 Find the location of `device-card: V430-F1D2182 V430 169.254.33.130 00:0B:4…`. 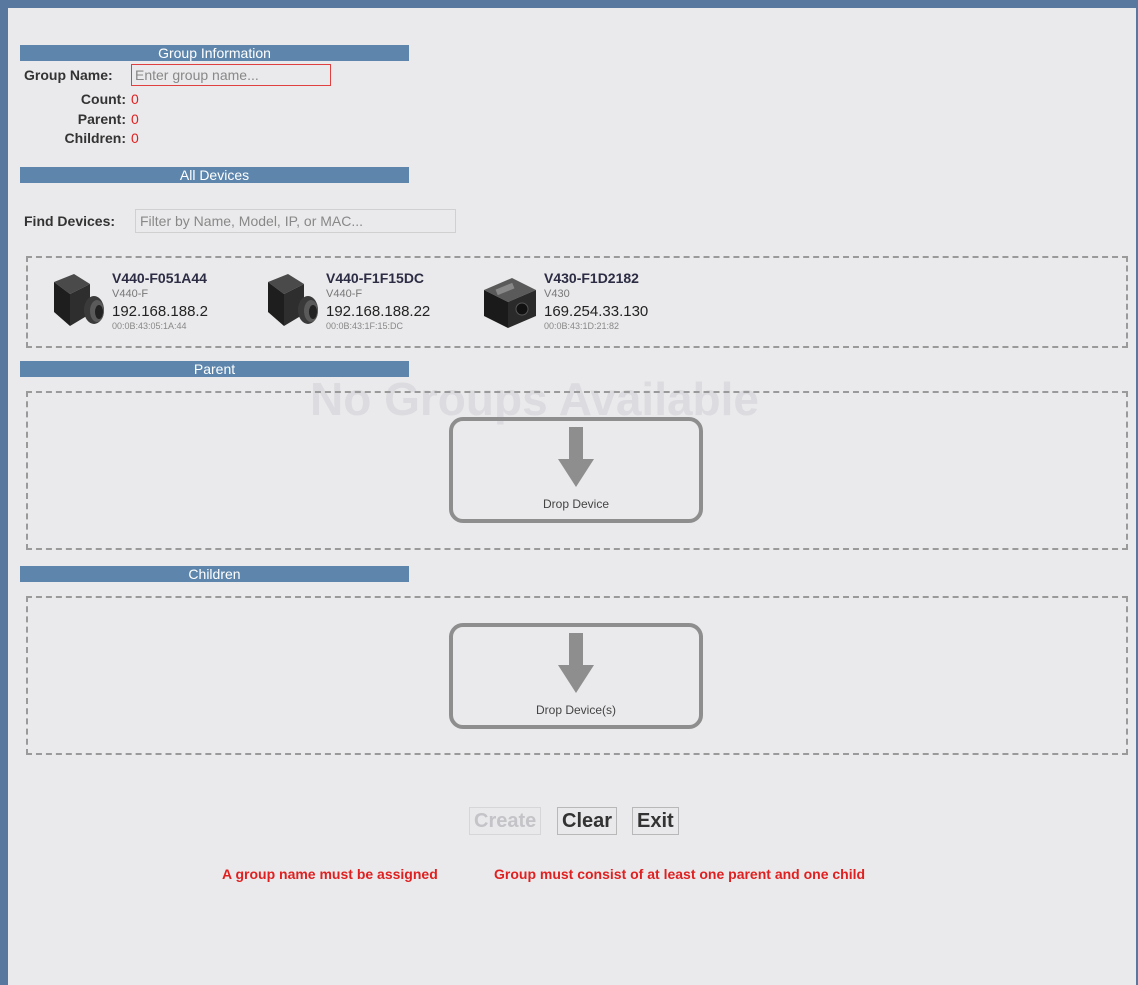

device-card: V430-F1D2182 V430 169.254.33.130 00:0B:4… is located at coordinates (582, 302).